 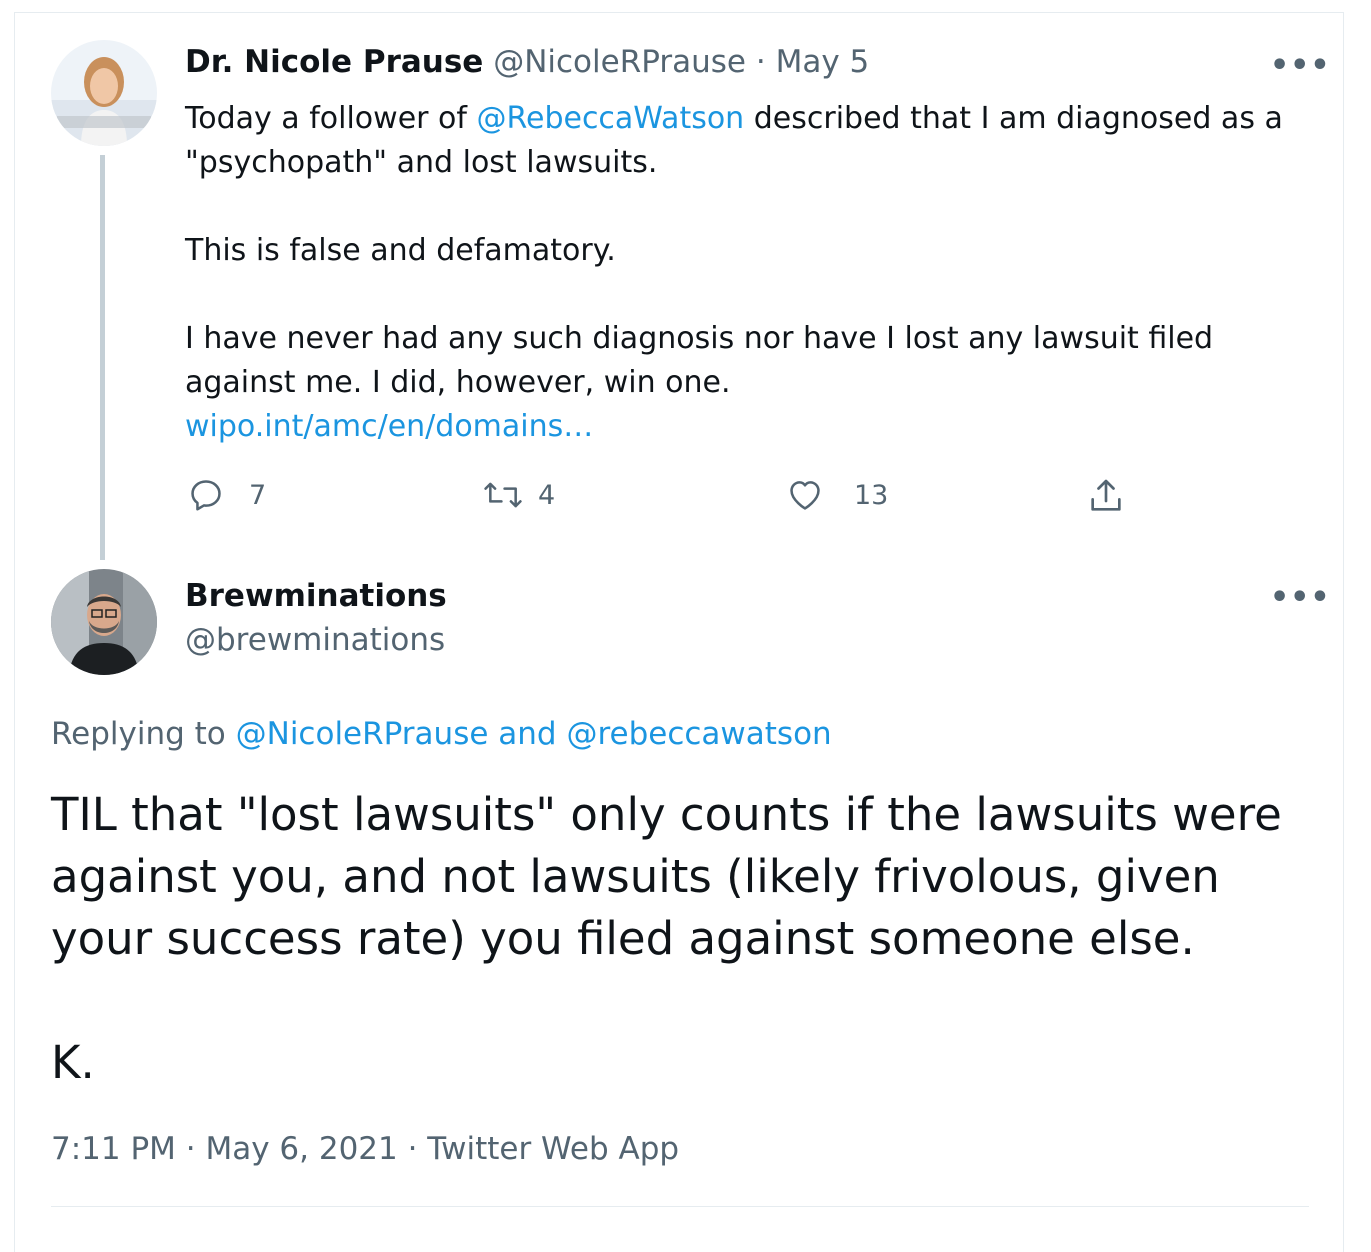 I want to click on reply-button: 7, so click(x=226, y=495).